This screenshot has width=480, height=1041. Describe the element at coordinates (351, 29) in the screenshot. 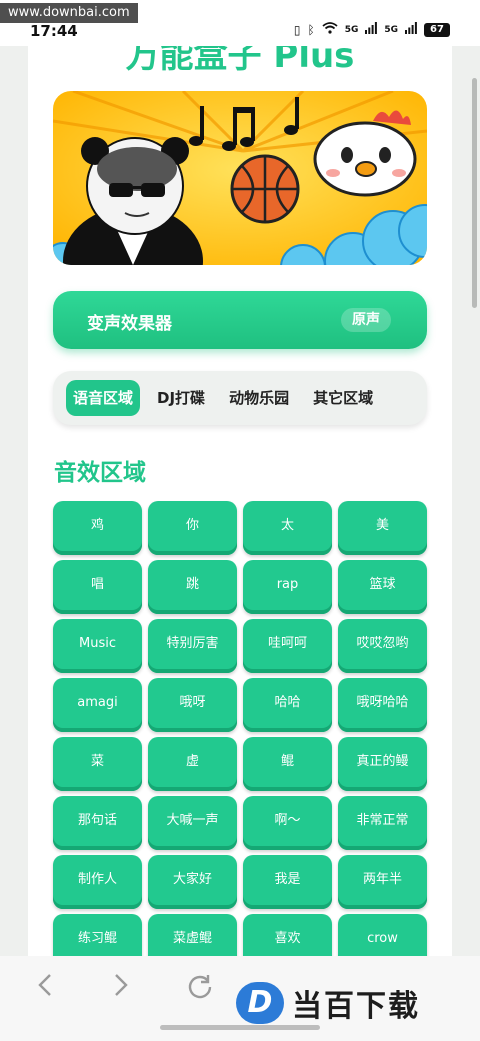

I see `signal-1-label: 5G` at that location.